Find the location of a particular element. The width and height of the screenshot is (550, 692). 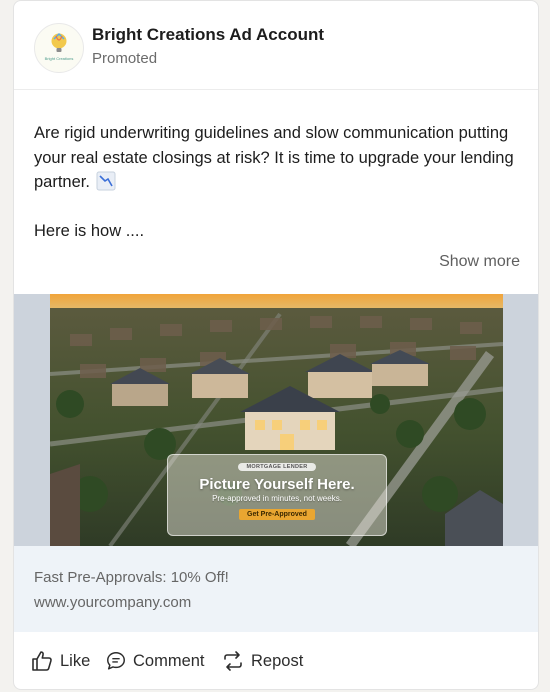

mortgage-badge: MORTGAGE LENDER is located at coordinates (277, 467).